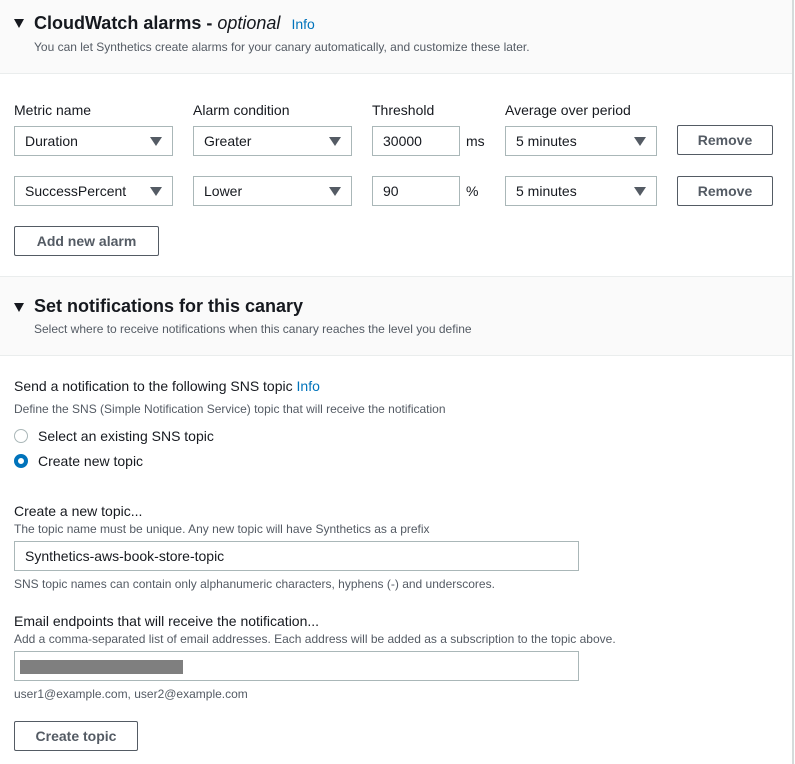  What do you see at coordinates (296, 556) in the screenshot?
I see `topic-name-input: Synthetics-aws-book-store-topic` at bounding box center [296, 556].